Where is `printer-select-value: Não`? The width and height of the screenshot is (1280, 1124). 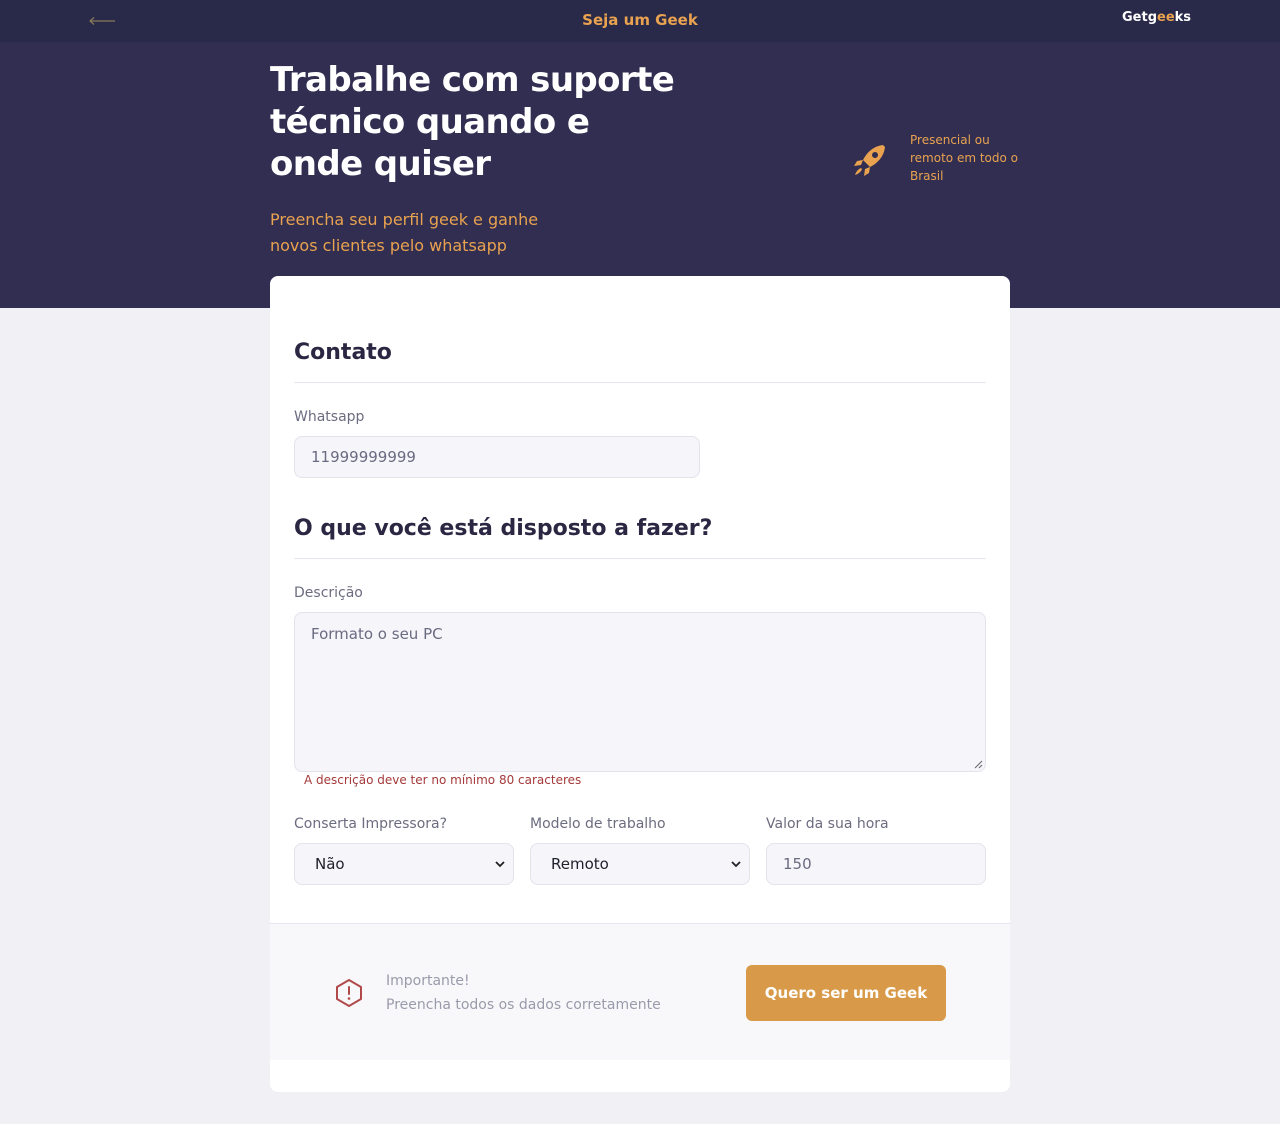 printer-select-value: Não is located at coordinates (330, 864).